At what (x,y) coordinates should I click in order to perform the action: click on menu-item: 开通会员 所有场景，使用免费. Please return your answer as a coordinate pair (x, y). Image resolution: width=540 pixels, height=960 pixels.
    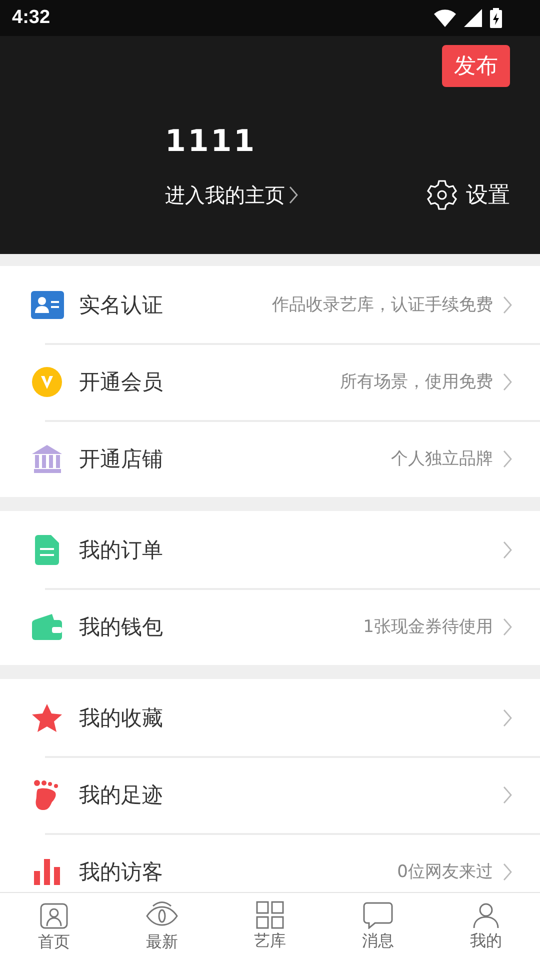
    Looking at the image, I should click on (270, 381).